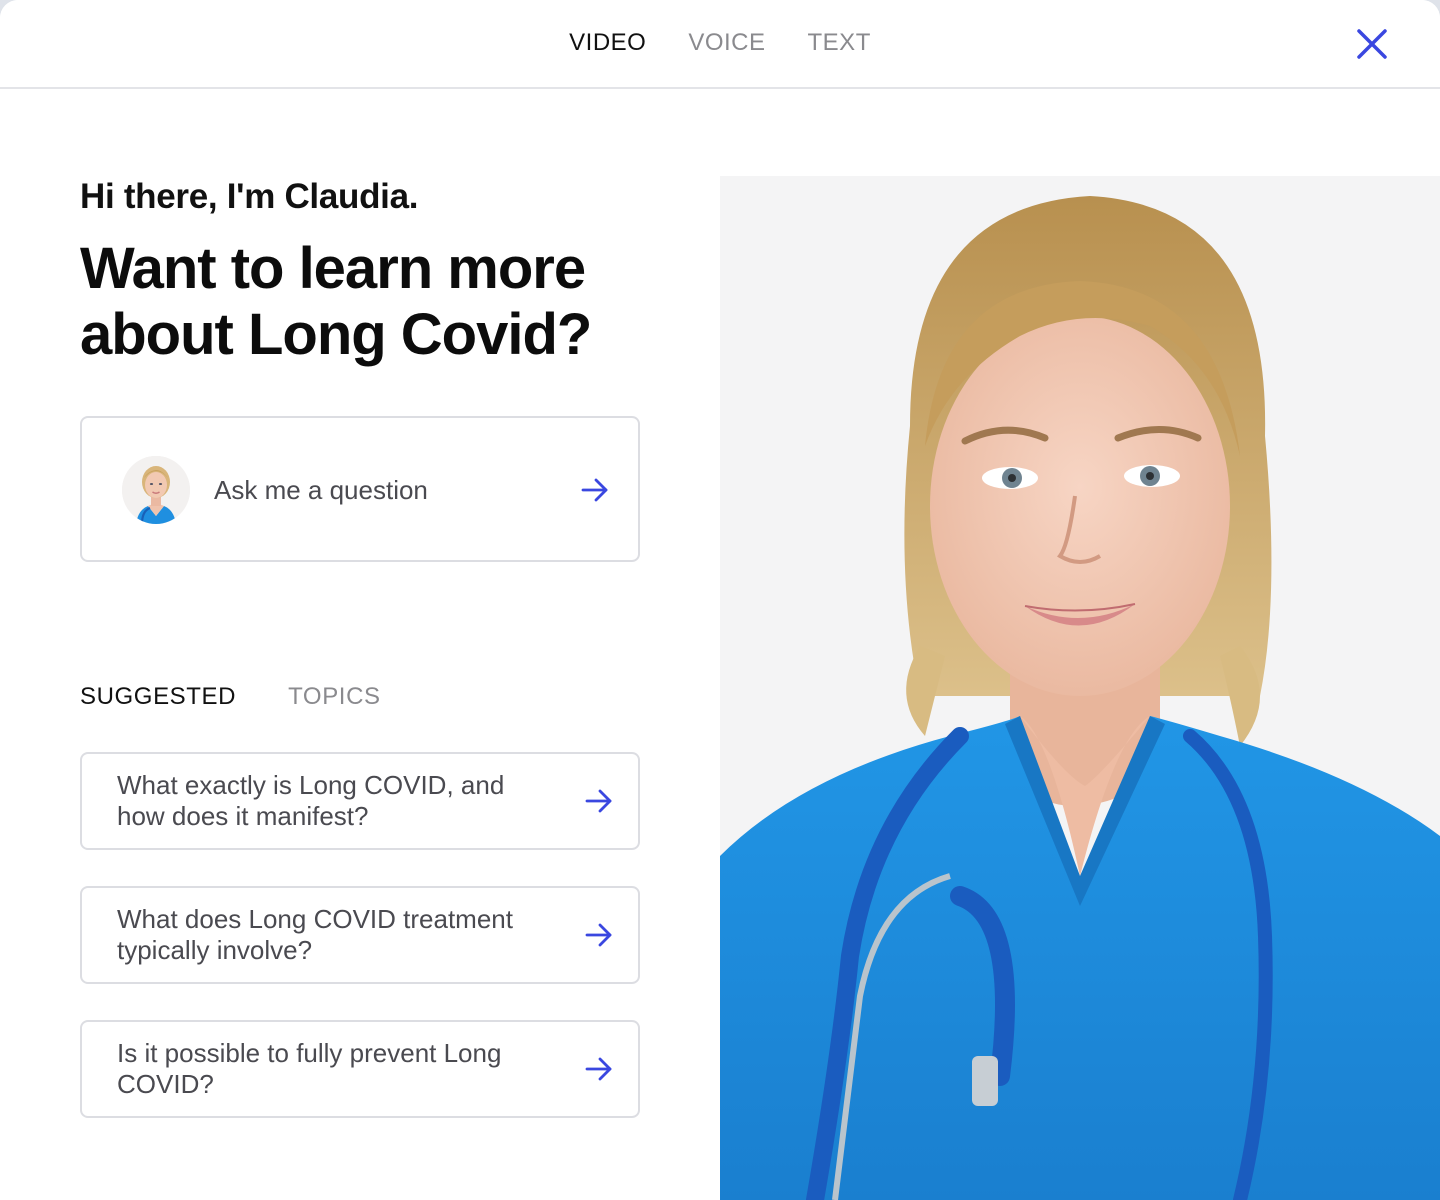 The height and width of the screenshot is (1200, 1440). I want to click on ask-question-button: Ask me a question, so click(360, 489).